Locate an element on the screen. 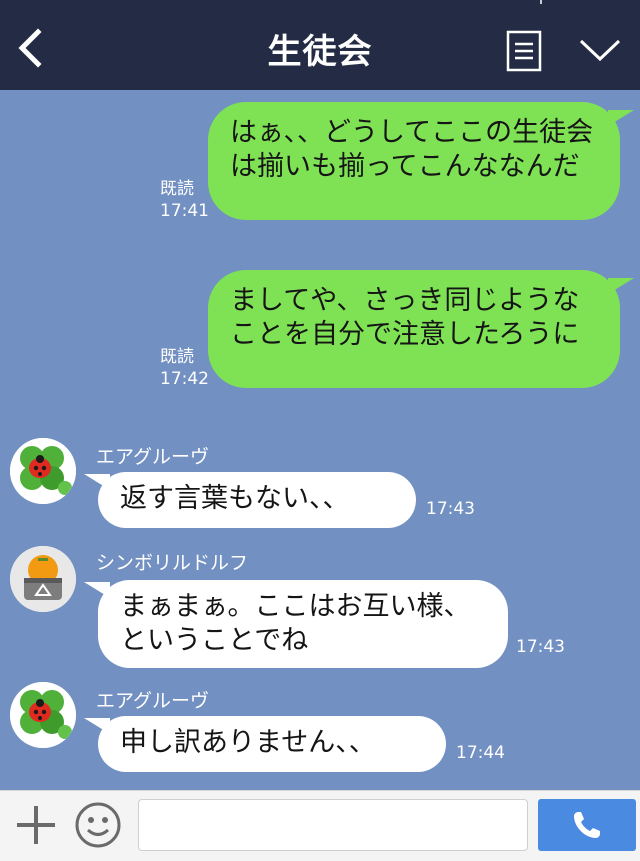  menu-button is located at coordinates (524, 51).